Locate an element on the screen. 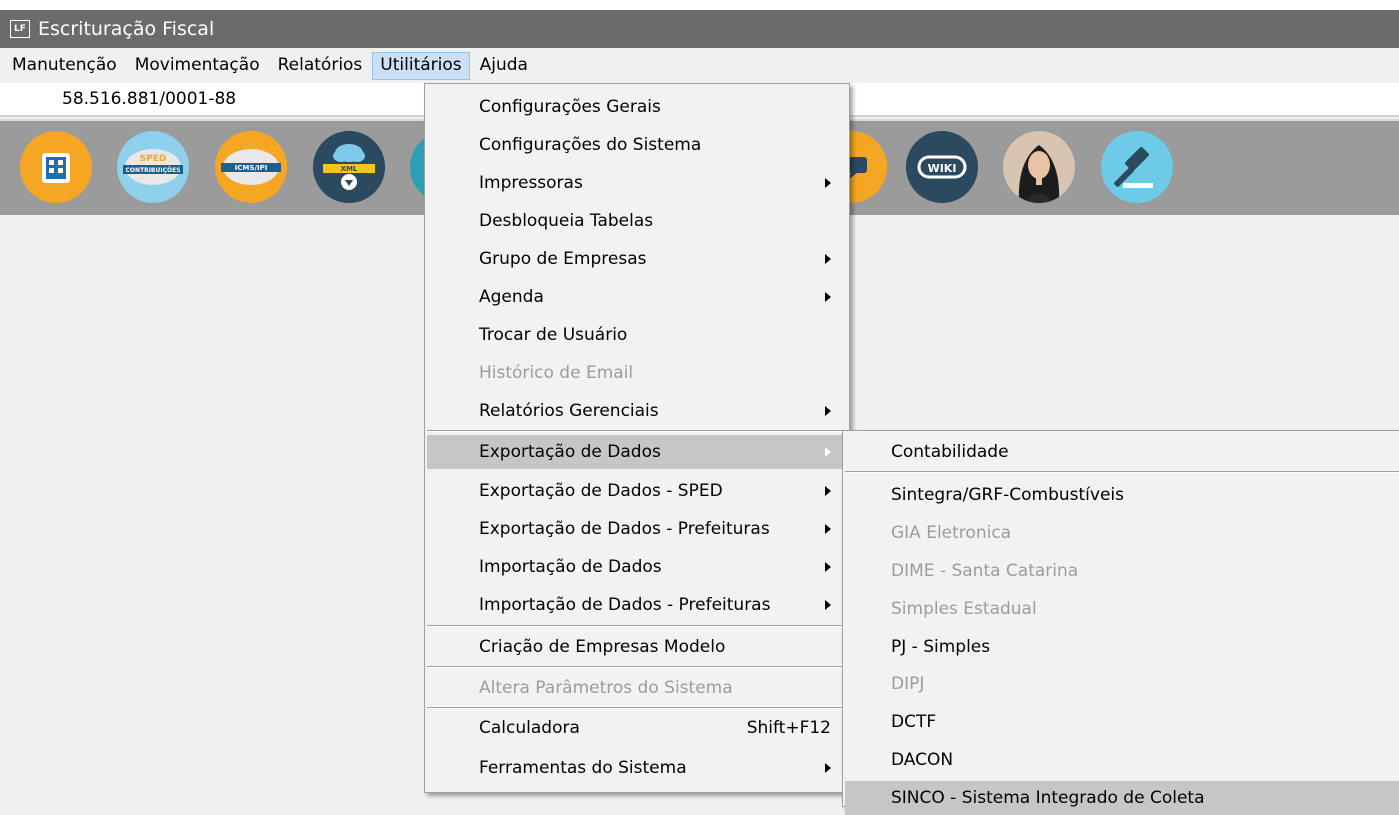 The width and height of the screenshot is (1399, 815). svg-text: XML is located at coordinates (349, 169).